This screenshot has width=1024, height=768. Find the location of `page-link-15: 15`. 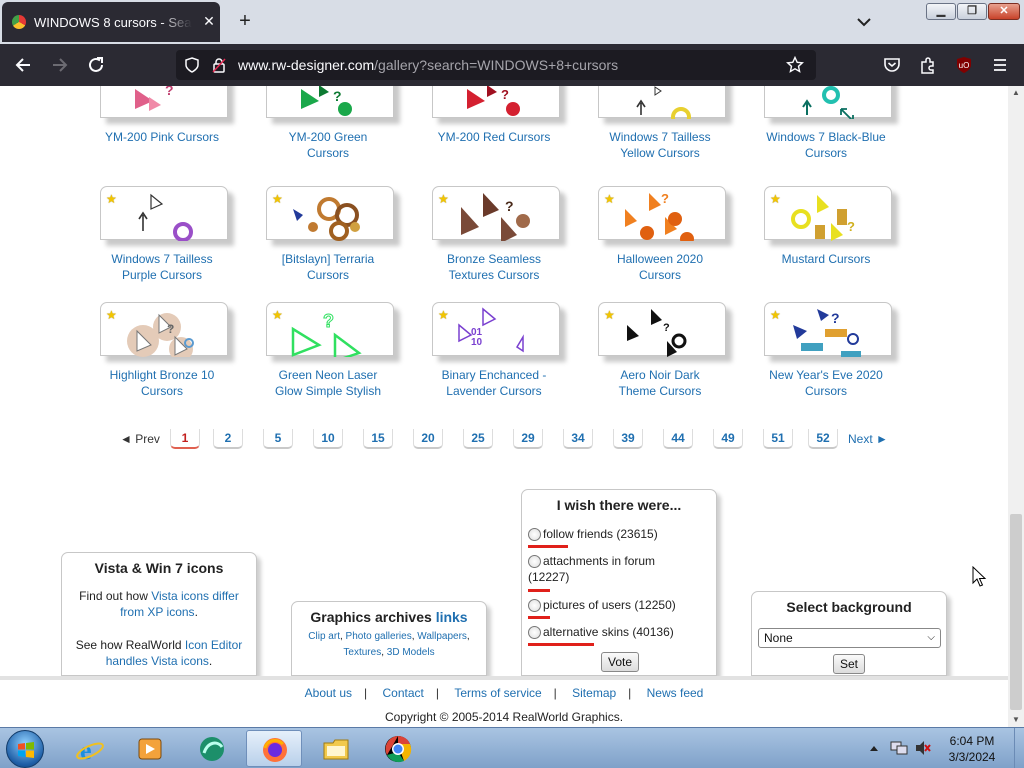

page-link-15: 15 is located at coordinates (378, 439).